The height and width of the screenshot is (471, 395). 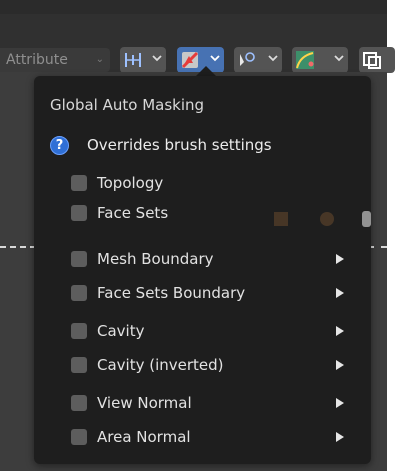 I want to click on overlay-button, so click(x=377, y=60).